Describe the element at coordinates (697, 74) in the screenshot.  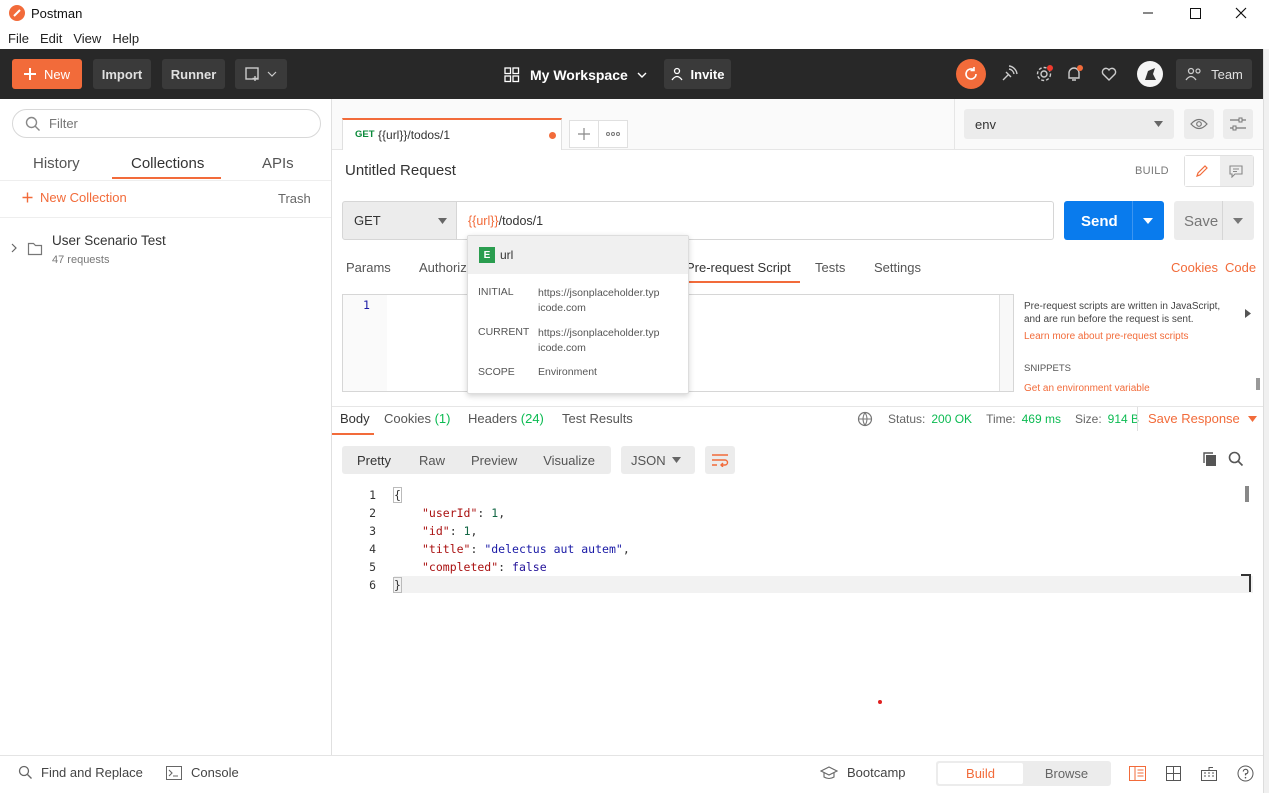
I see `invite-button: Invite` at that location.